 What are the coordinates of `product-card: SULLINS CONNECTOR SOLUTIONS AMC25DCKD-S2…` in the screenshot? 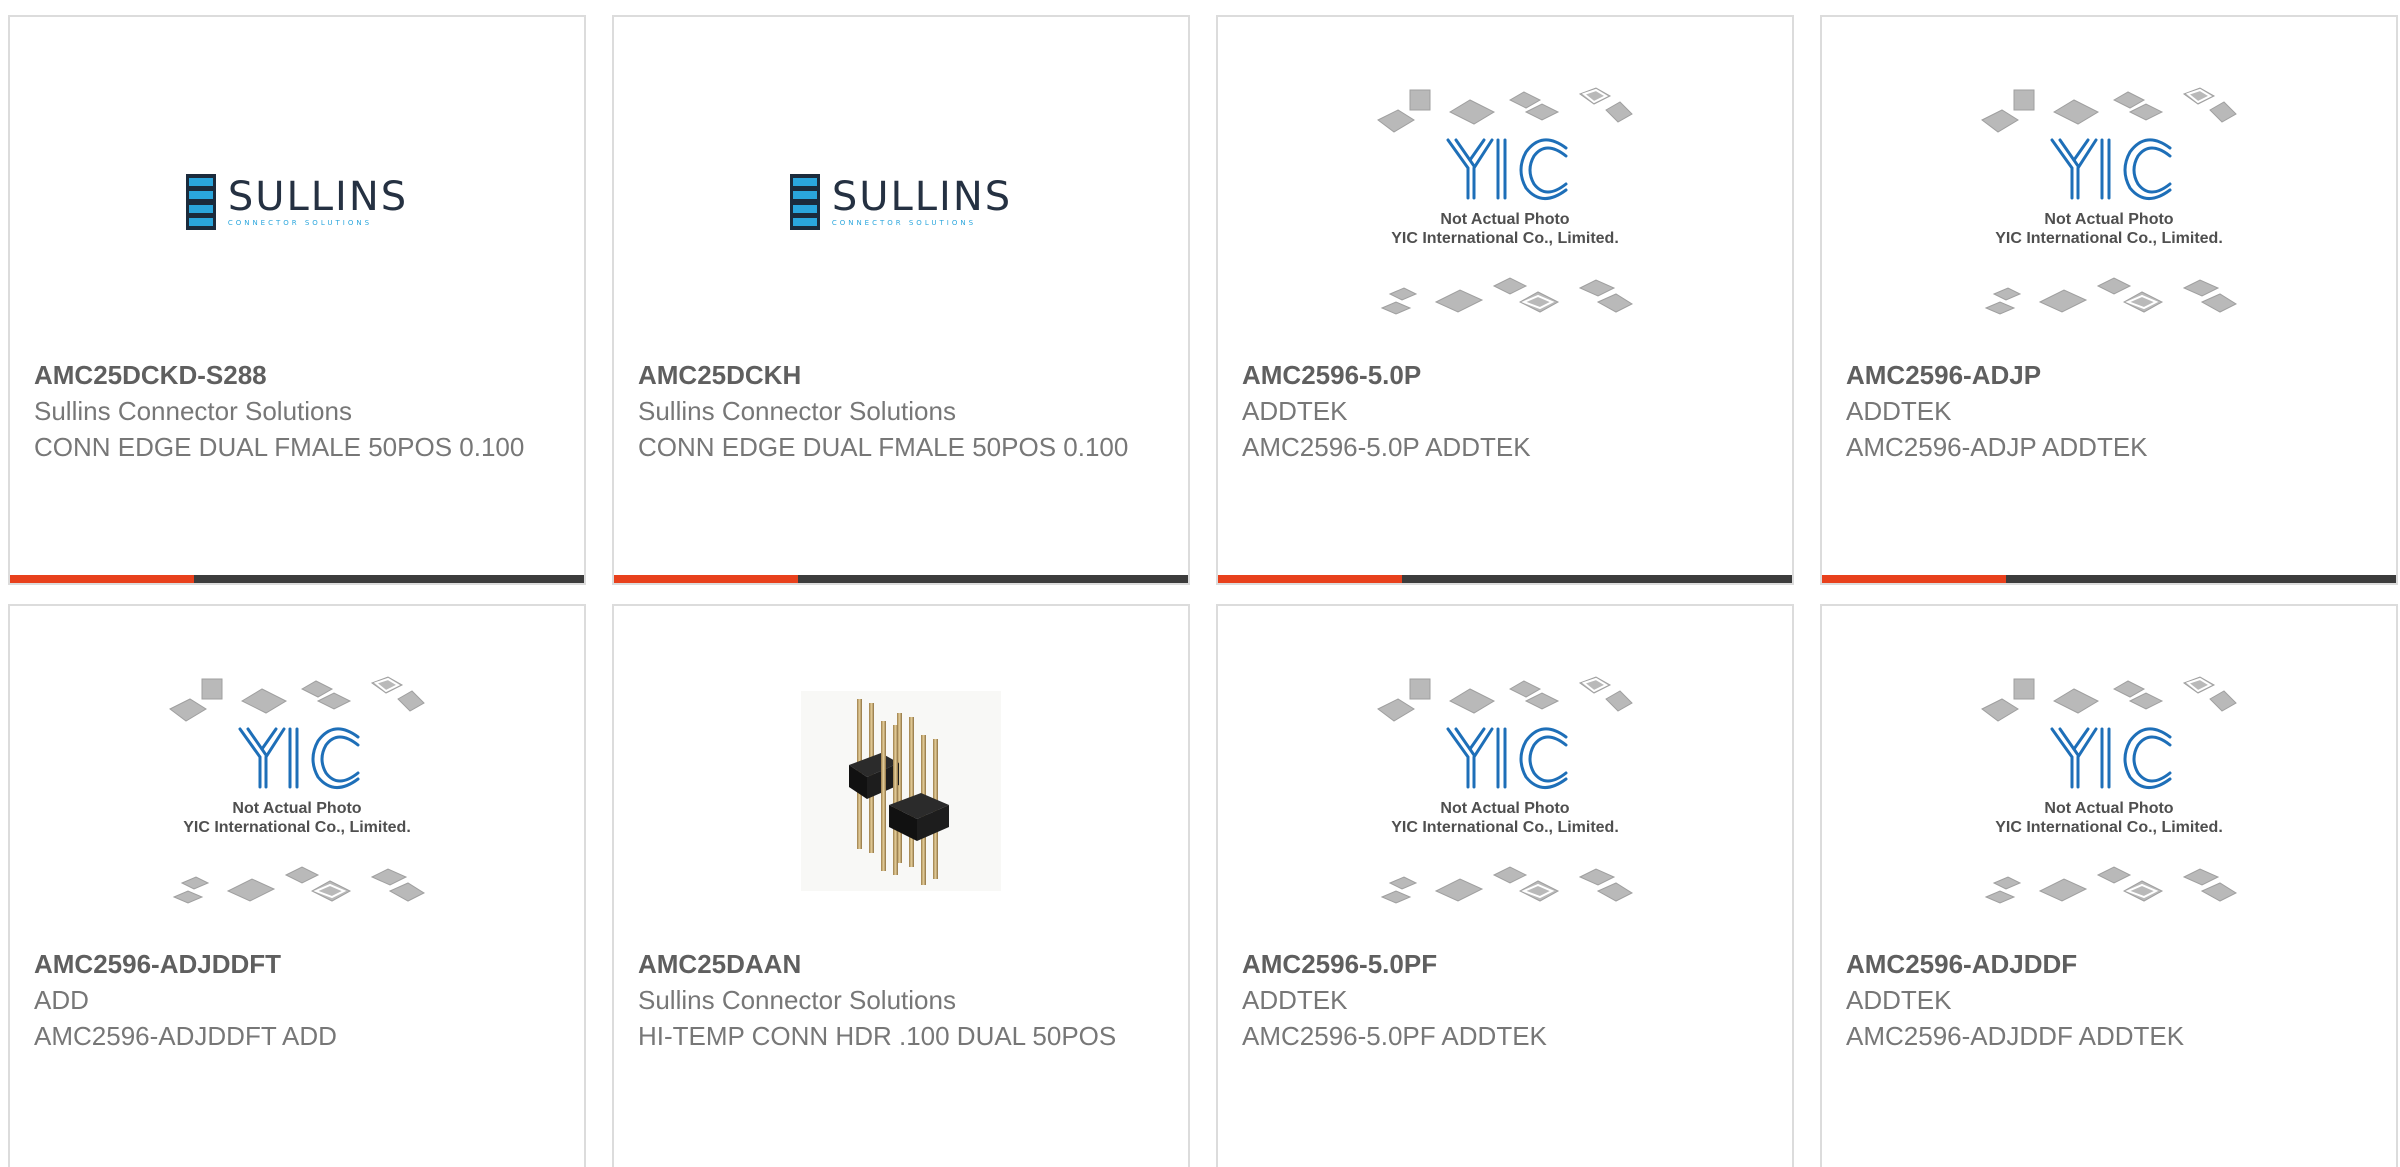 It's located at (297, 300).